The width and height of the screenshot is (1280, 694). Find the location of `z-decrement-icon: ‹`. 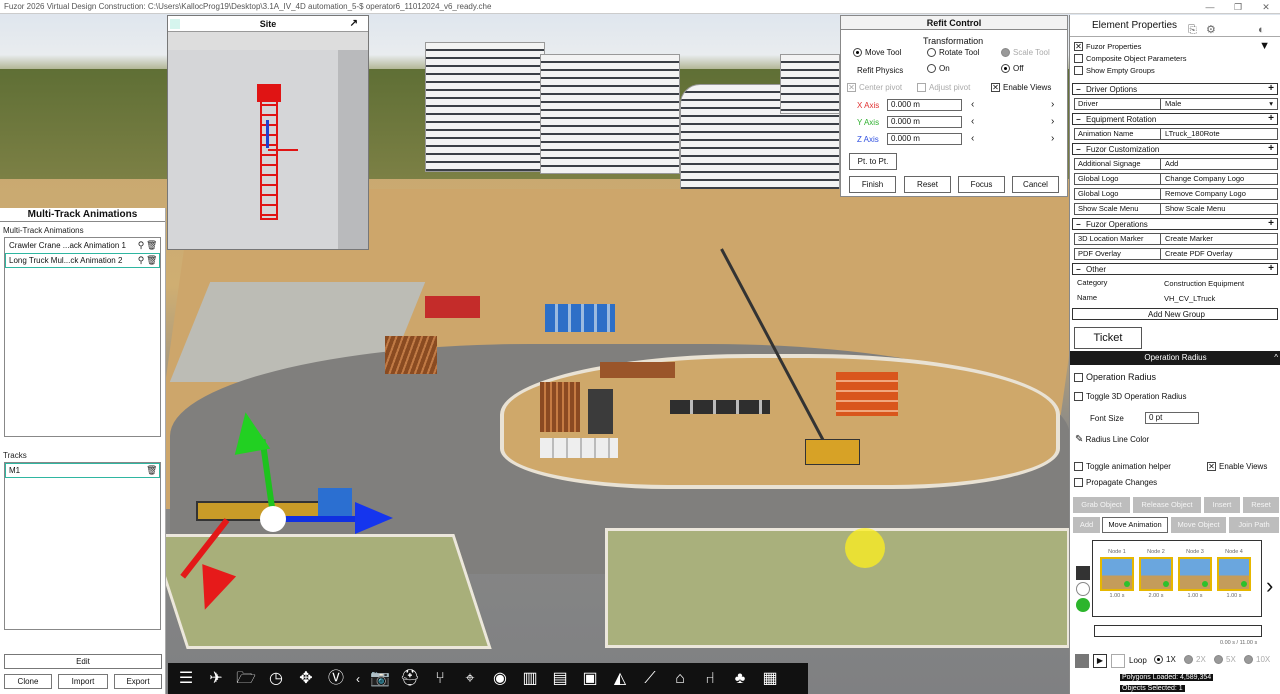

z-decrement-icon: ‹ is located at coordinates (972, 138).